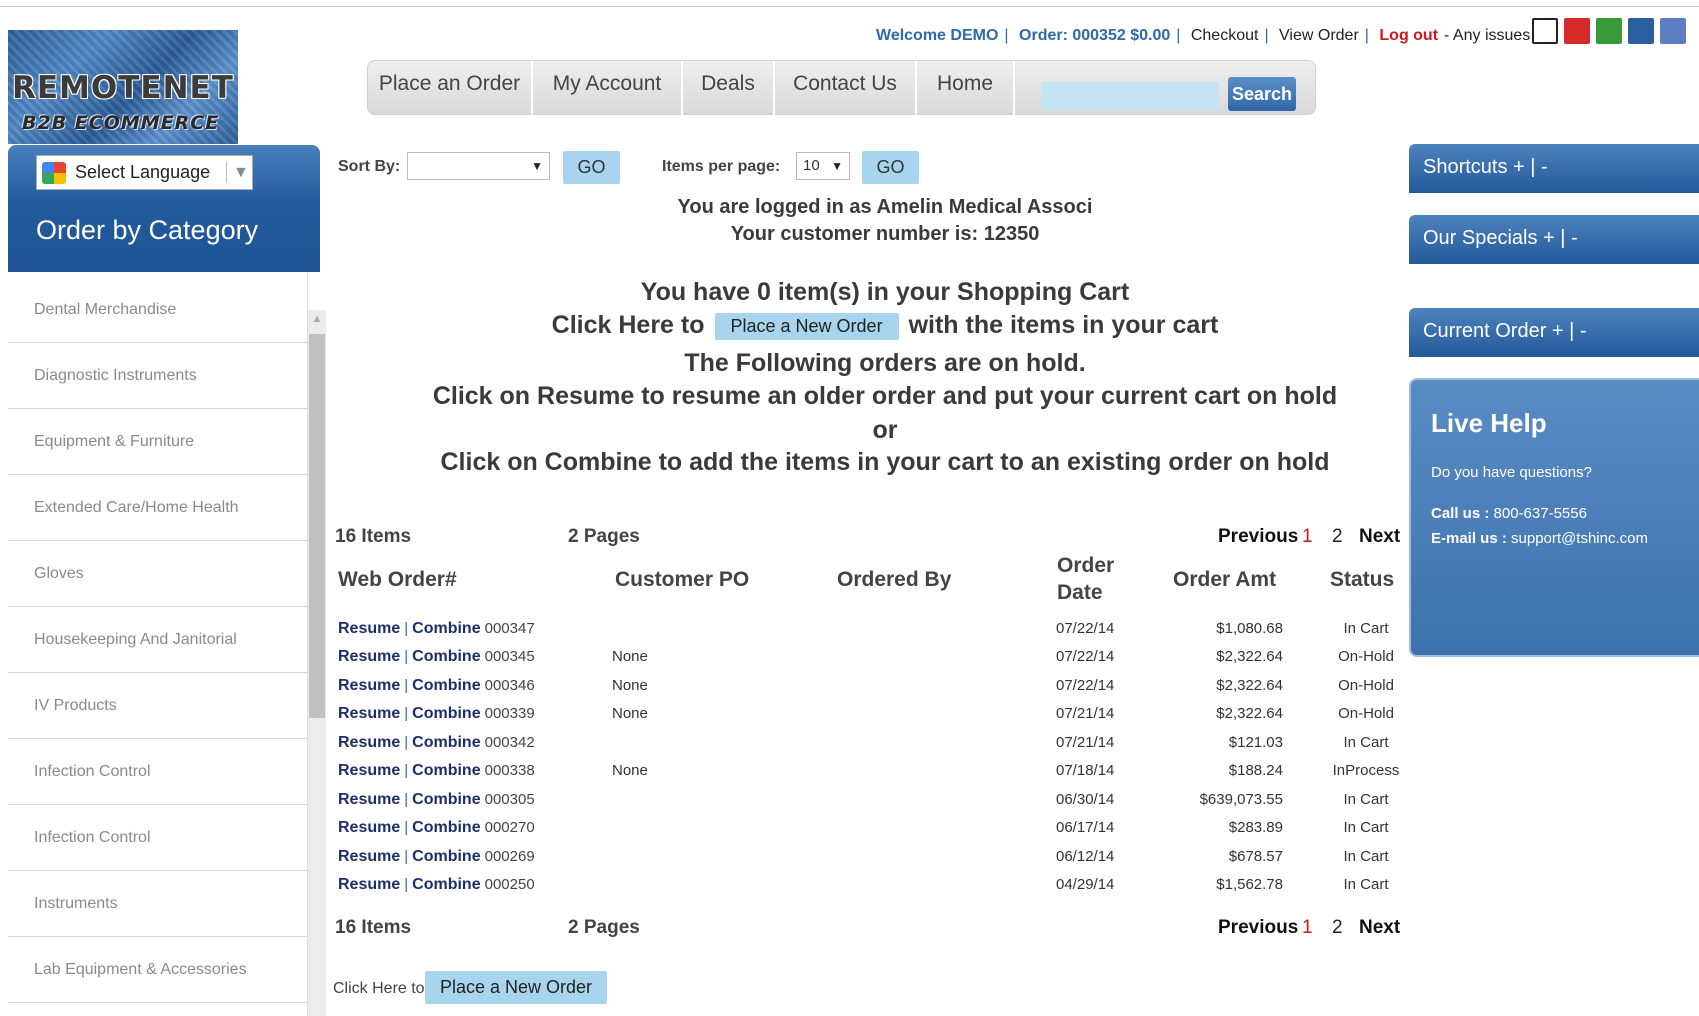 This screenshot has height=1016, width=1699. Describe the element at coordinates (1249, 656) in the screenshot. I see `order-amount: $2,322.64` at that location.